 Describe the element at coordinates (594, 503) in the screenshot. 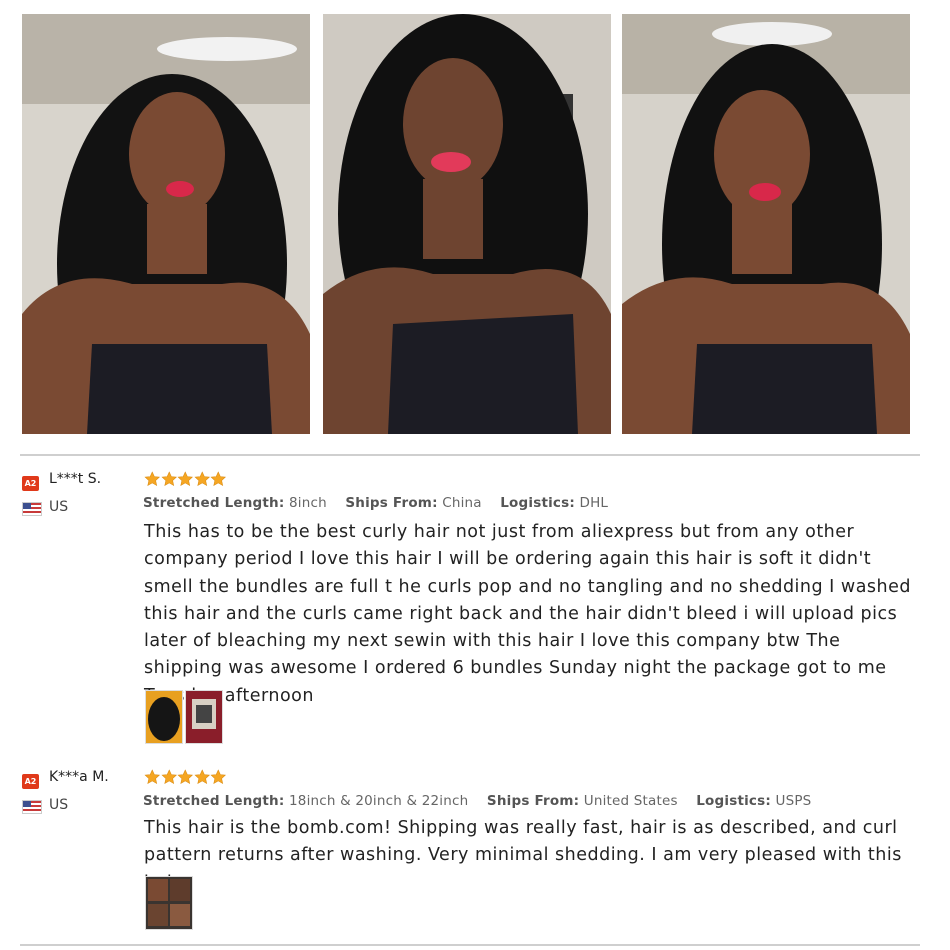

I see `logistics-value: DHL` at that location.